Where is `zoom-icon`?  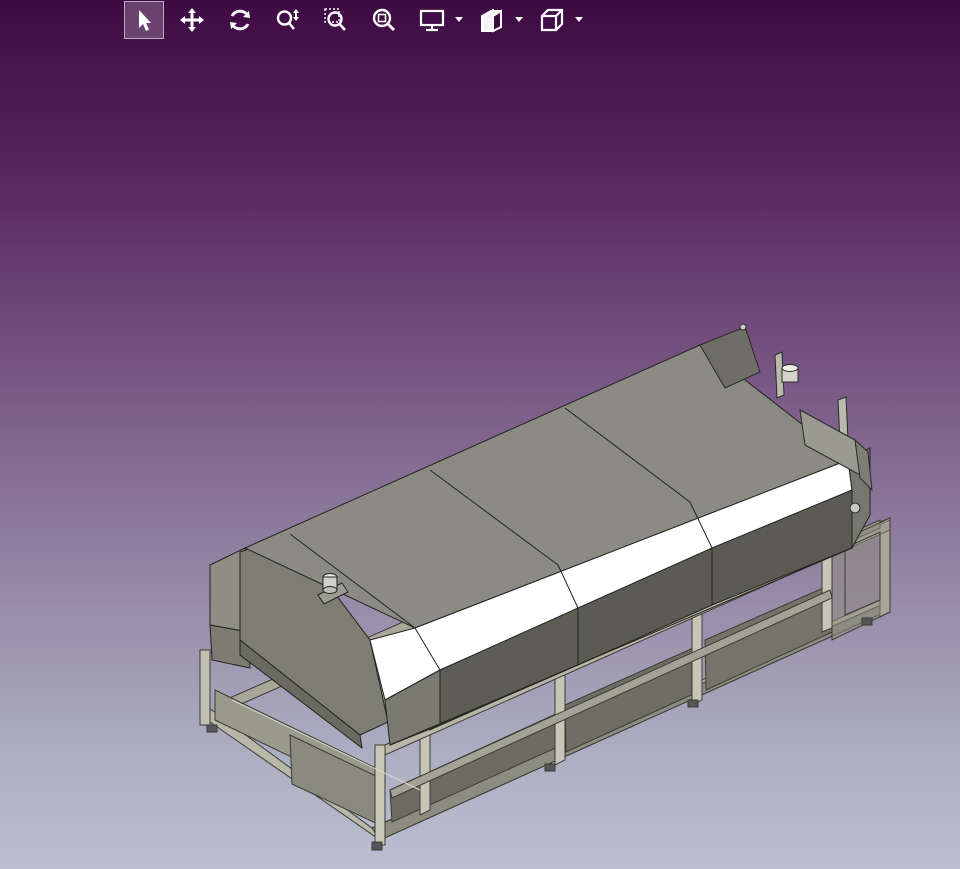 zoom-icon is located at coordinates (288, 20).